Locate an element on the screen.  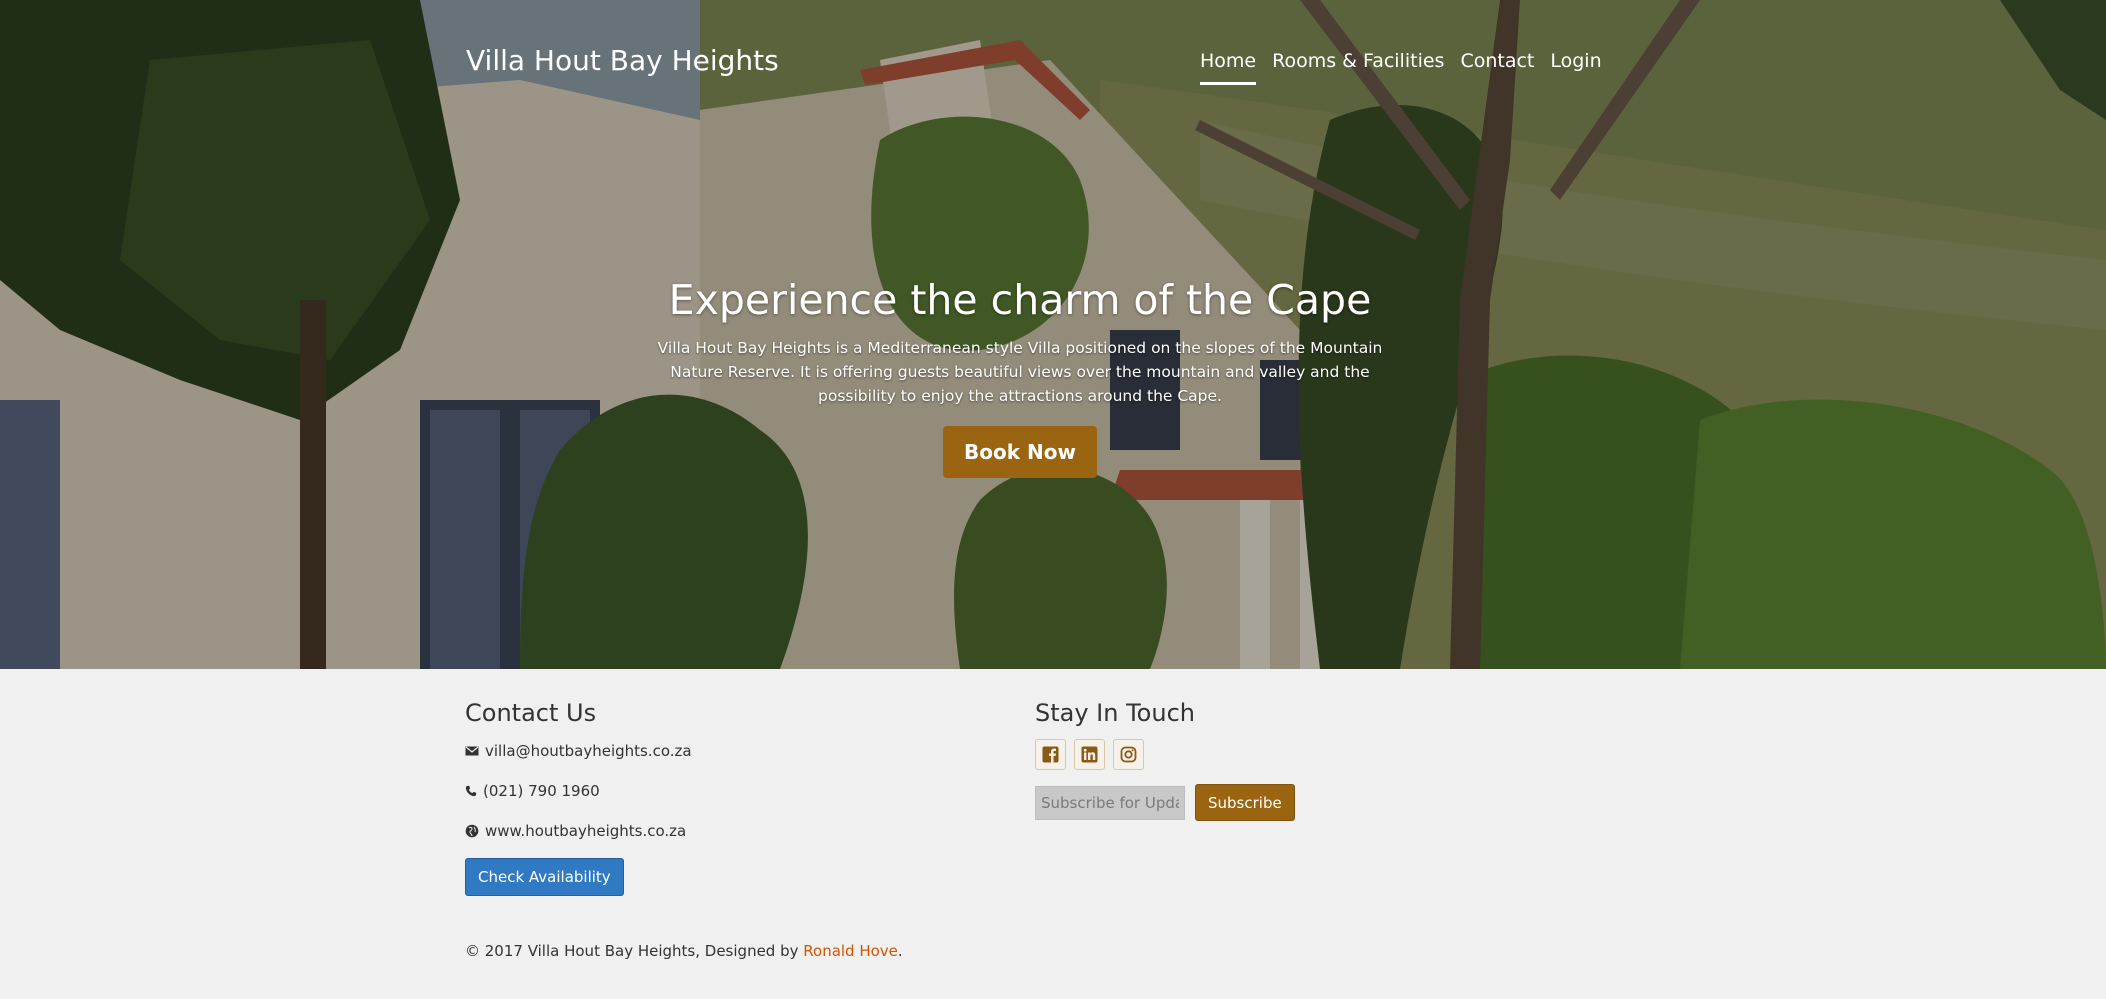
nav-rooms-facilities: Rooms & Facilities is located at coordinates (1358, 67).